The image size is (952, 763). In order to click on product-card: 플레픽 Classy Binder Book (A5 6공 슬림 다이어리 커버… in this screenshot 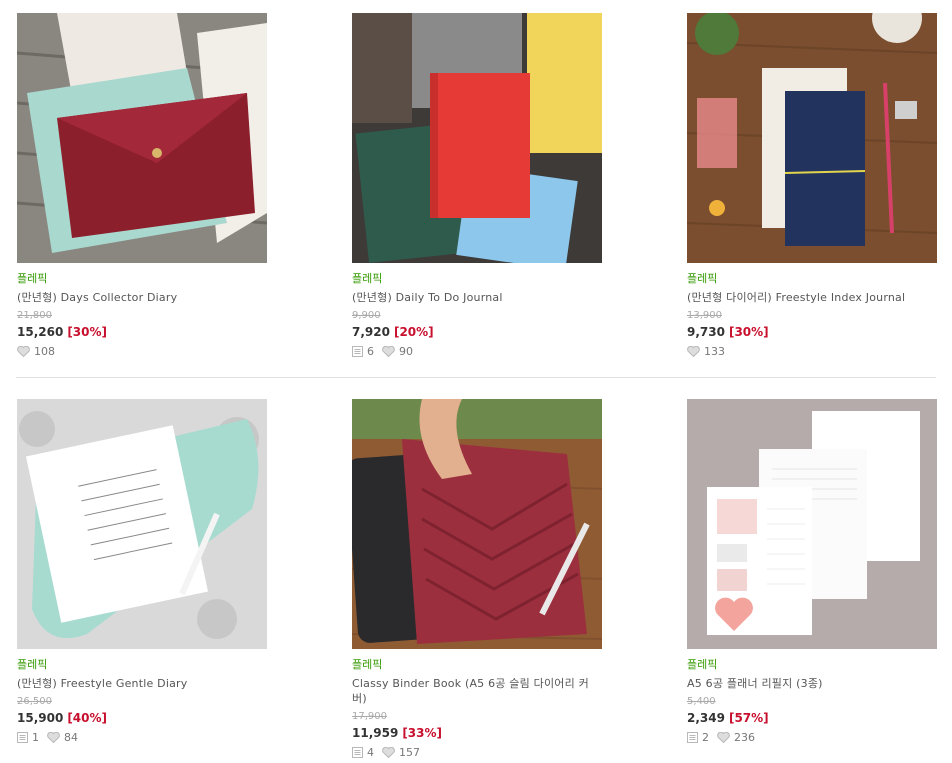, I will do `click(477, 579)`.